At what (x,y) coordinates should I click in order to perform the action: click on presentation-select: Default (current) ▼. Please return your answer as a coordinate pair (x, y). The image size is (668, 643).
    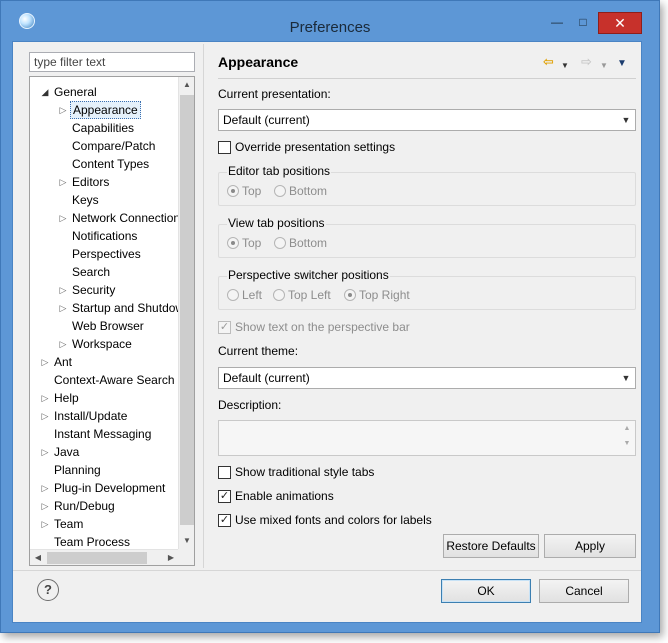
    Looking at the image, I should click on (427, 120).